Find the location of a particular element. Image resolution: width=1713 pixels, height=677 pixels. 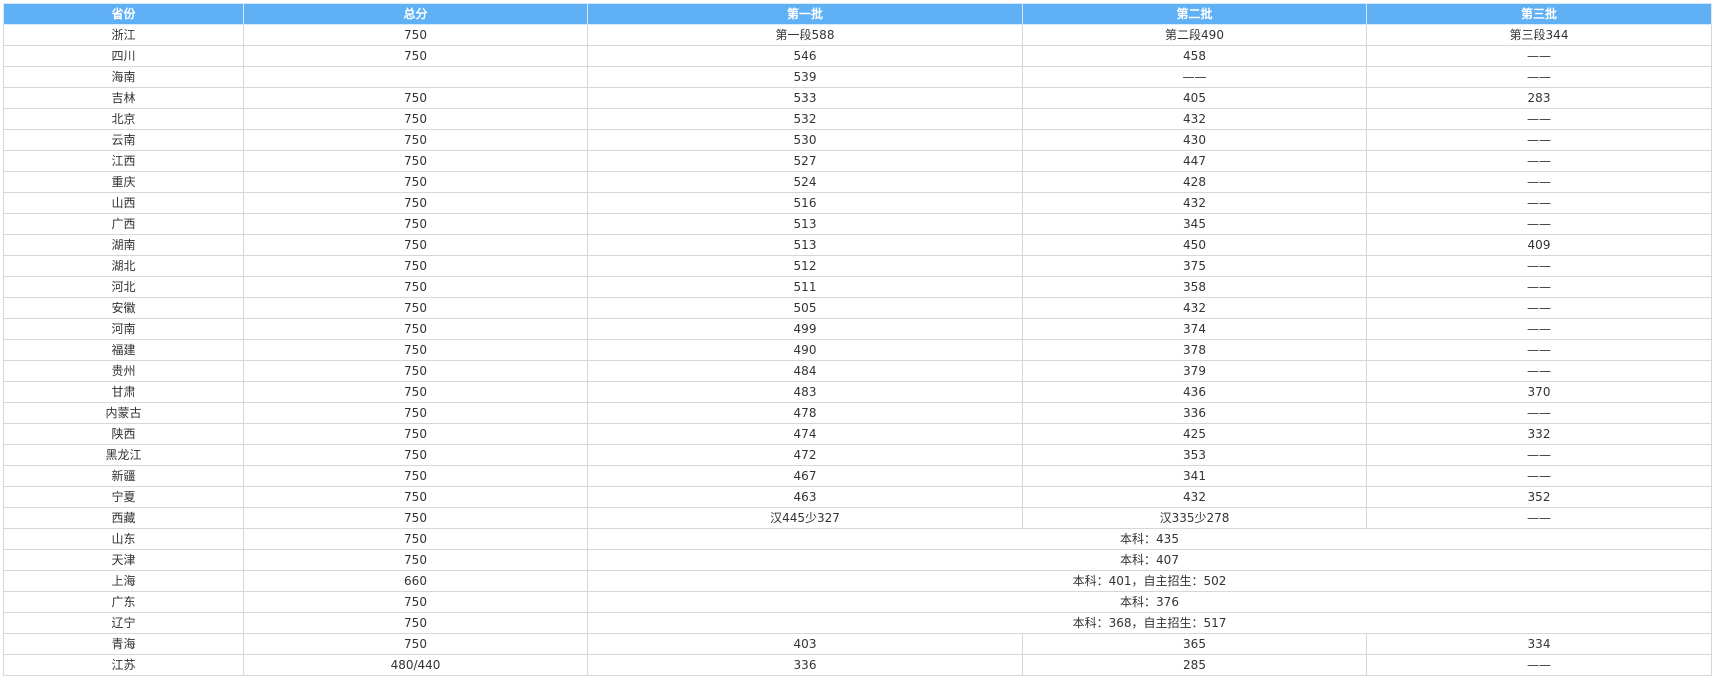

cell-batch3: 352 is located at coordinates (1539, 497).